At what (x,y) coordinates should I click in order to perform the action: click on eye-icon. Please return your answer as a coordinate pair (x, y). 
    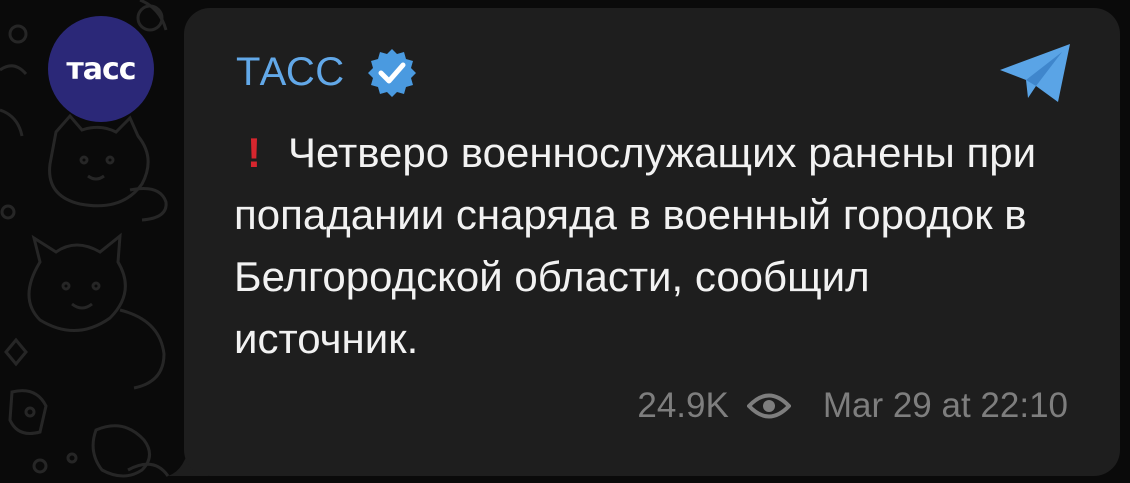
    Looking at the image, I should click on (768, 406).